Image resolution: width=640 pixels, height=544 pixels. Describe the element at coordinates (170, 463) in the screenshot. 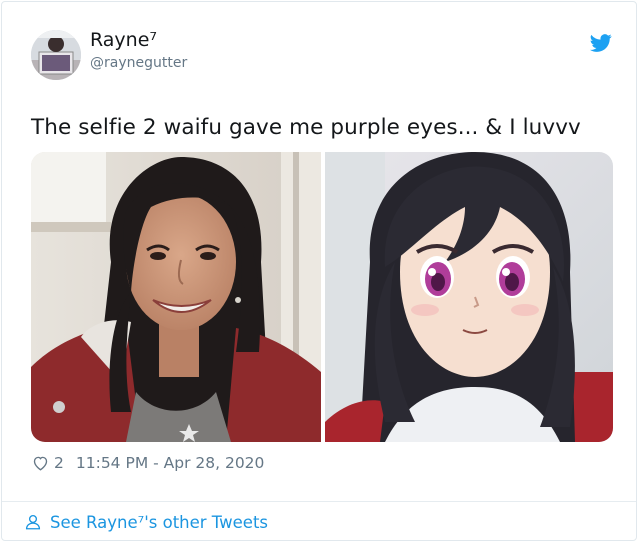

I see `tweet-timestamp: 11:54 PM - Apr 28, 2020` at that location.